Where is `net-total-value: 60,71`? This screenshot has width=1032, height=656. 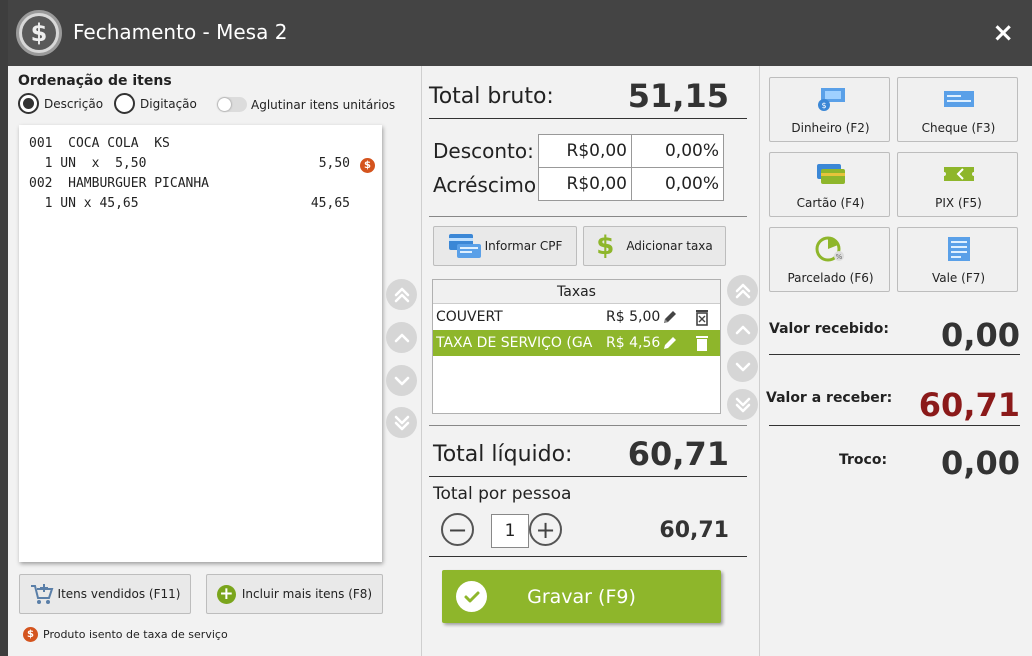
net-total-value: 60,71 is located at coordinates (678, 454).